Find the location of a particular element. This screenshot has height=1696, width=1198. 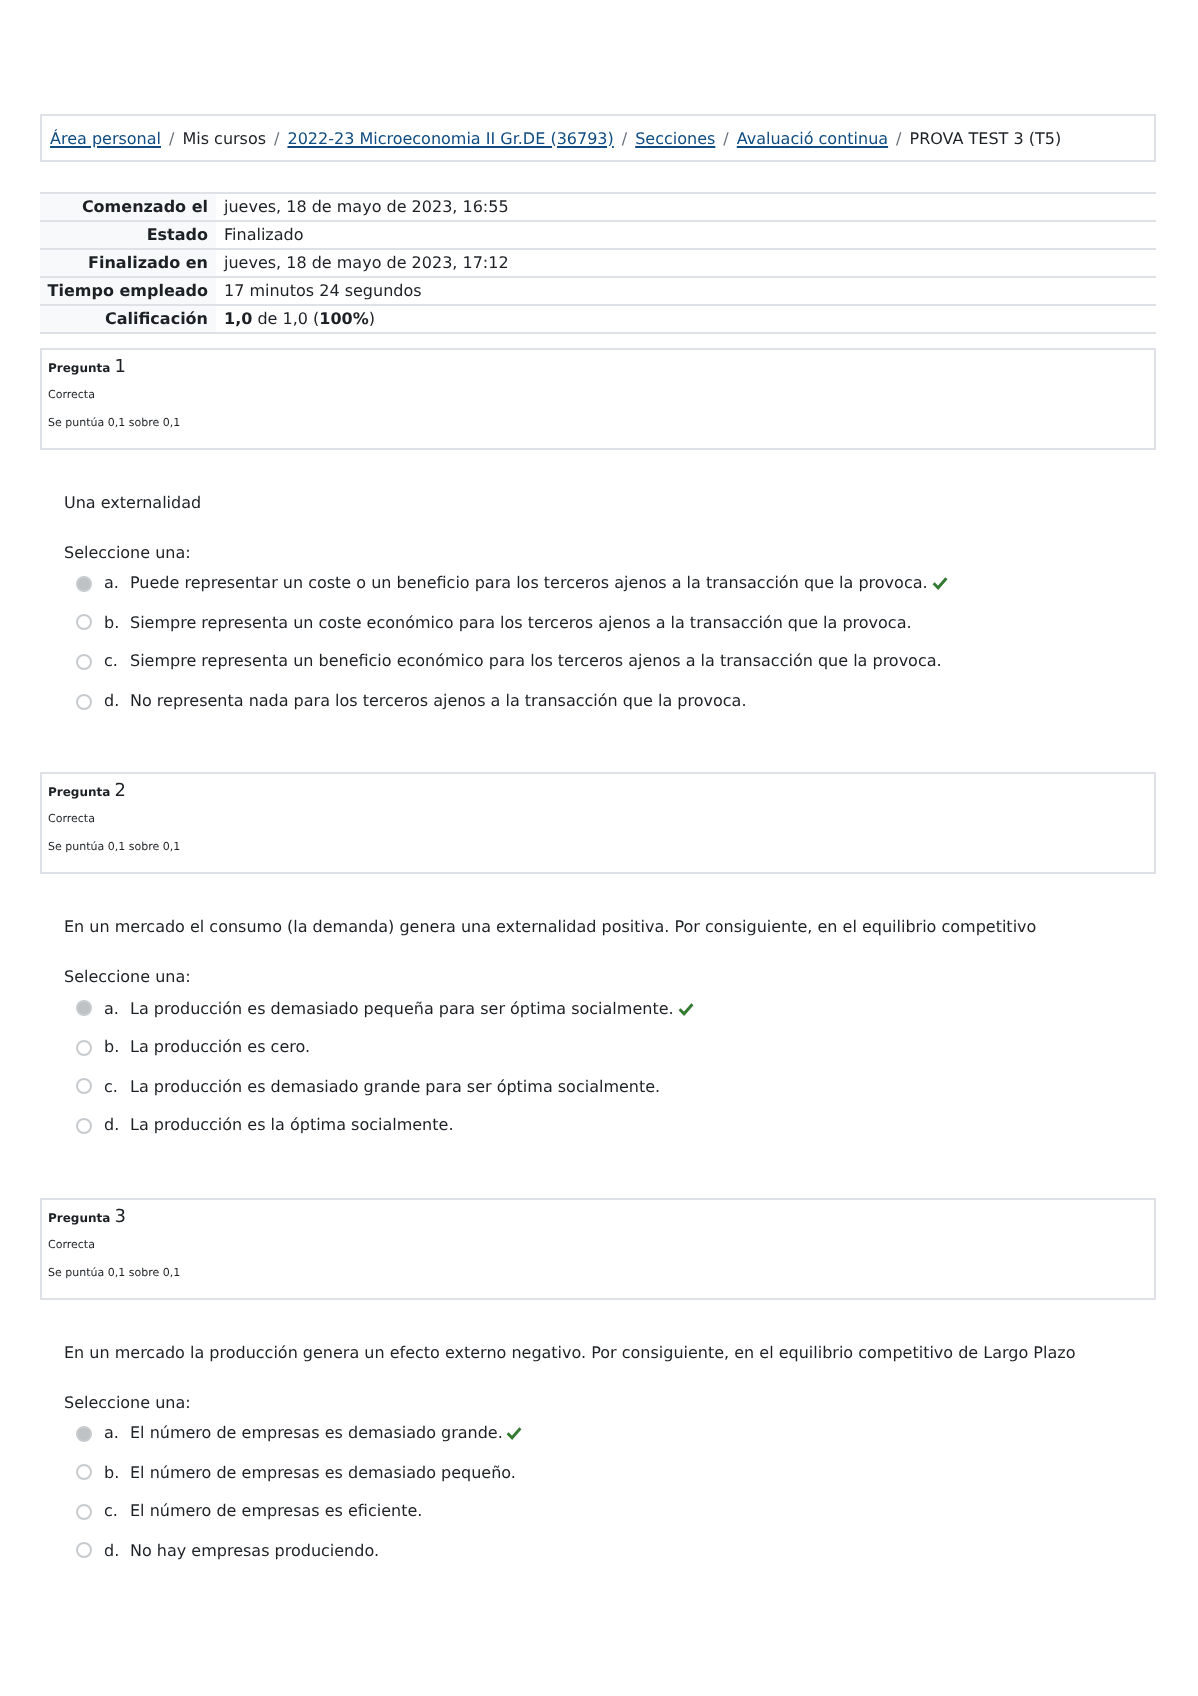

option-text: No hay empresas produciendo. is located at coordinates (255, 1550).